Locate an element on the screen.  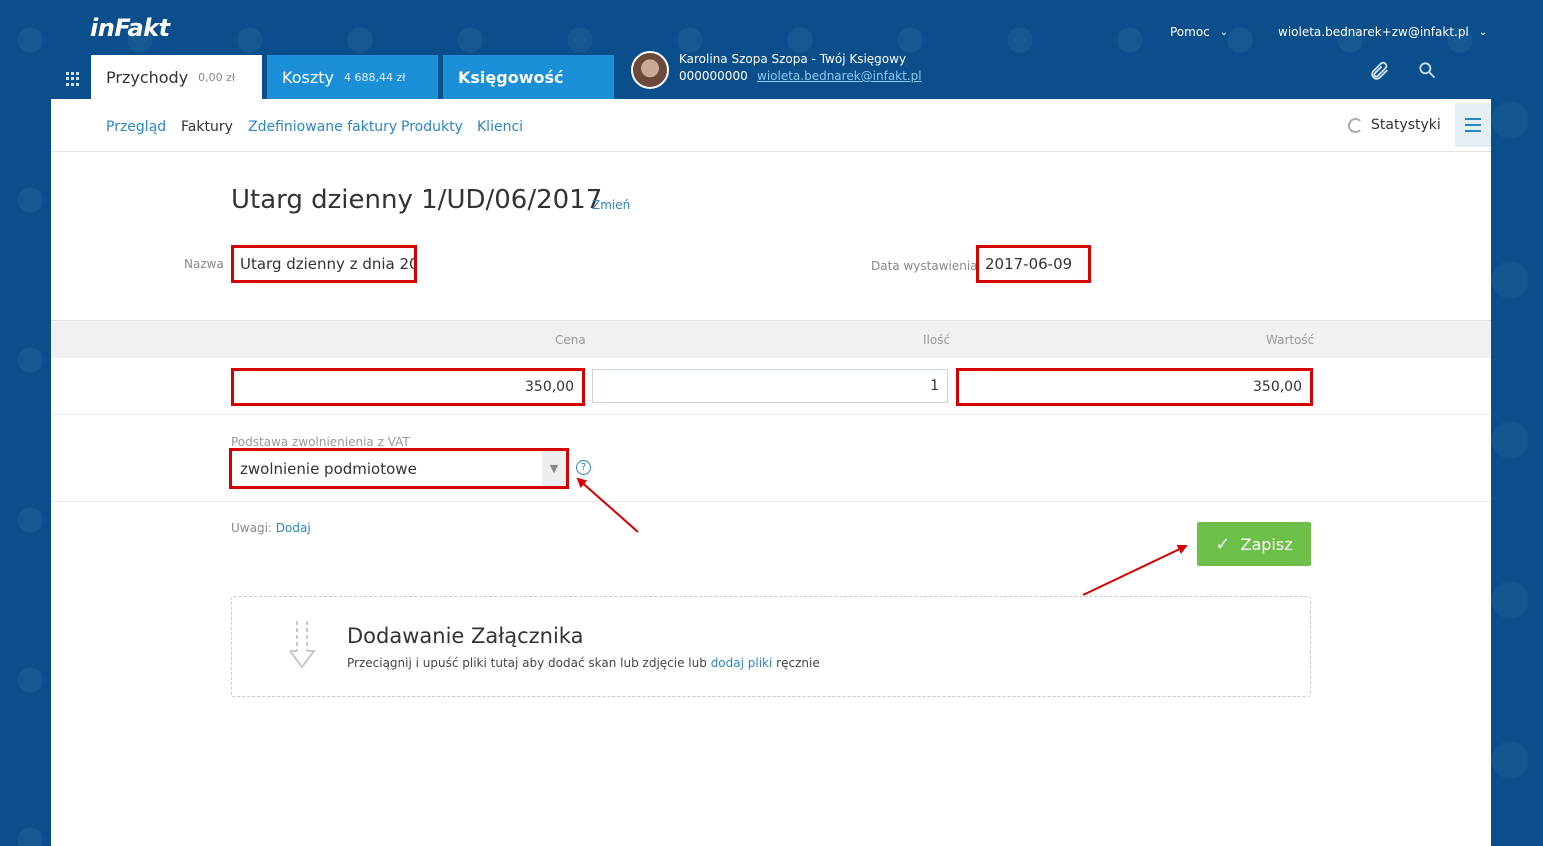
accountant-phone: 000000000 is located at coordinates (713, 76).